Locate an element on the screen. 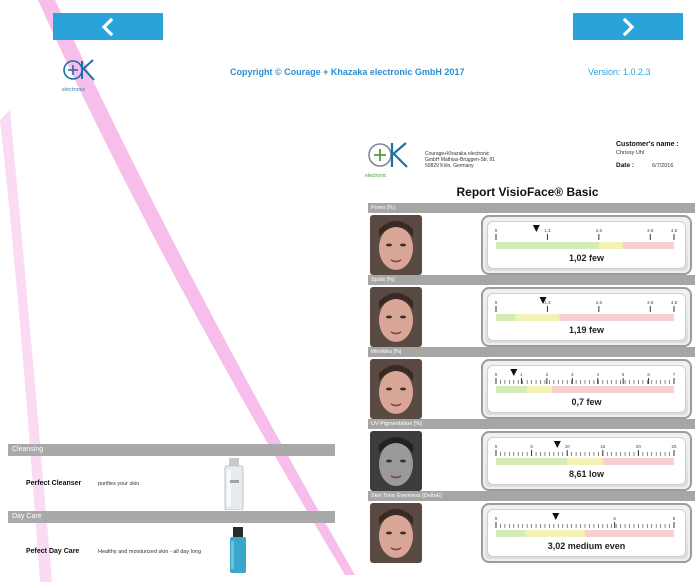  gauge-face: 0 1,3 2,6 3,9 4,5 1,02 few is located at coordinates (586, 245).